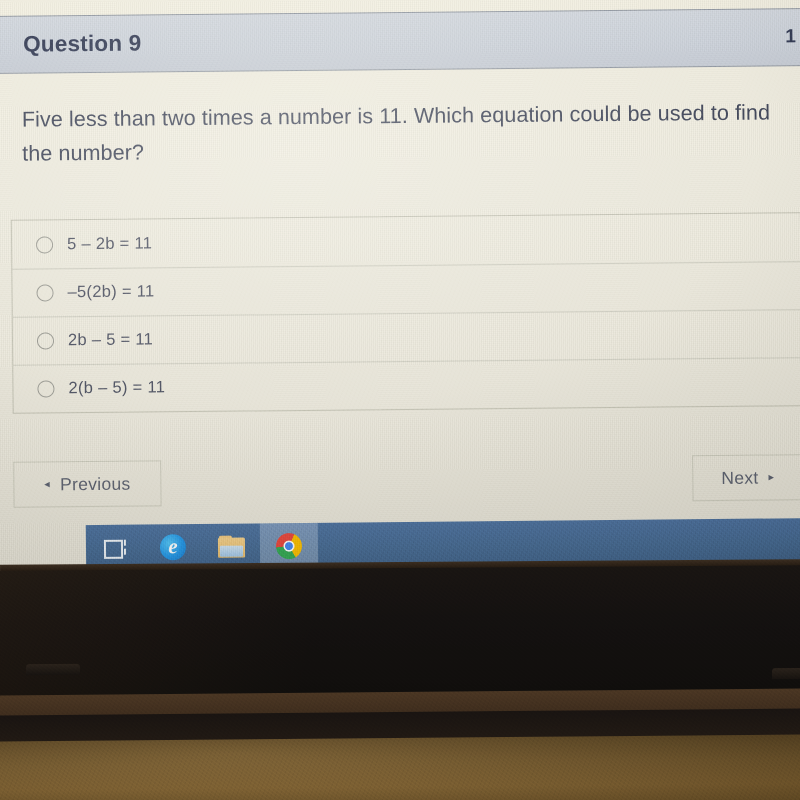 Image resolution: width=800 pixels, height=800 pixels. I want to click on answer-option-3: 2b – 5 = 11, so click(406, 337).